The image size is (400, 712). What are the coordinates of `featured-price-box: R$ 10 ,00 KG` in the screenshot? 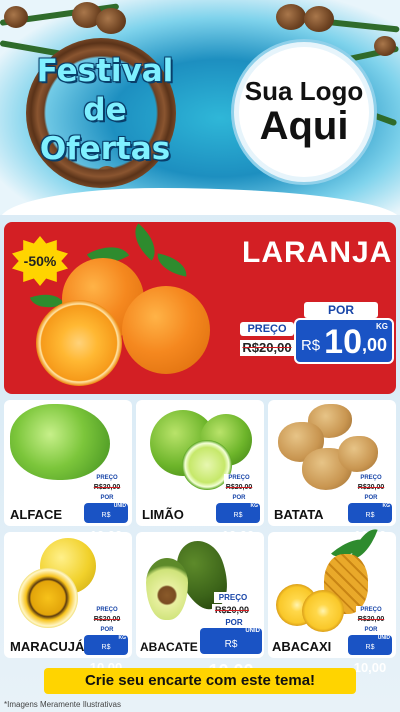 It's located at (344, 341).